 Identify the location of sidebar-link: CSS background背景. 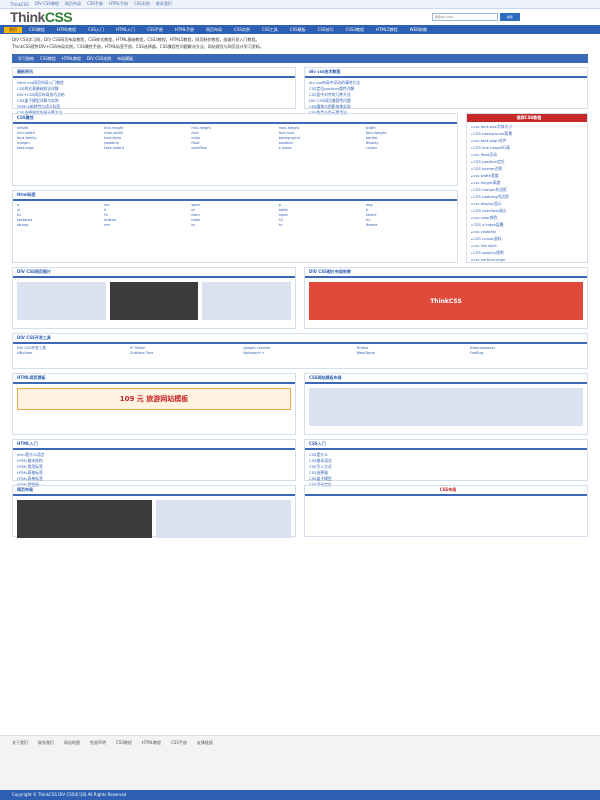
(527, 134).